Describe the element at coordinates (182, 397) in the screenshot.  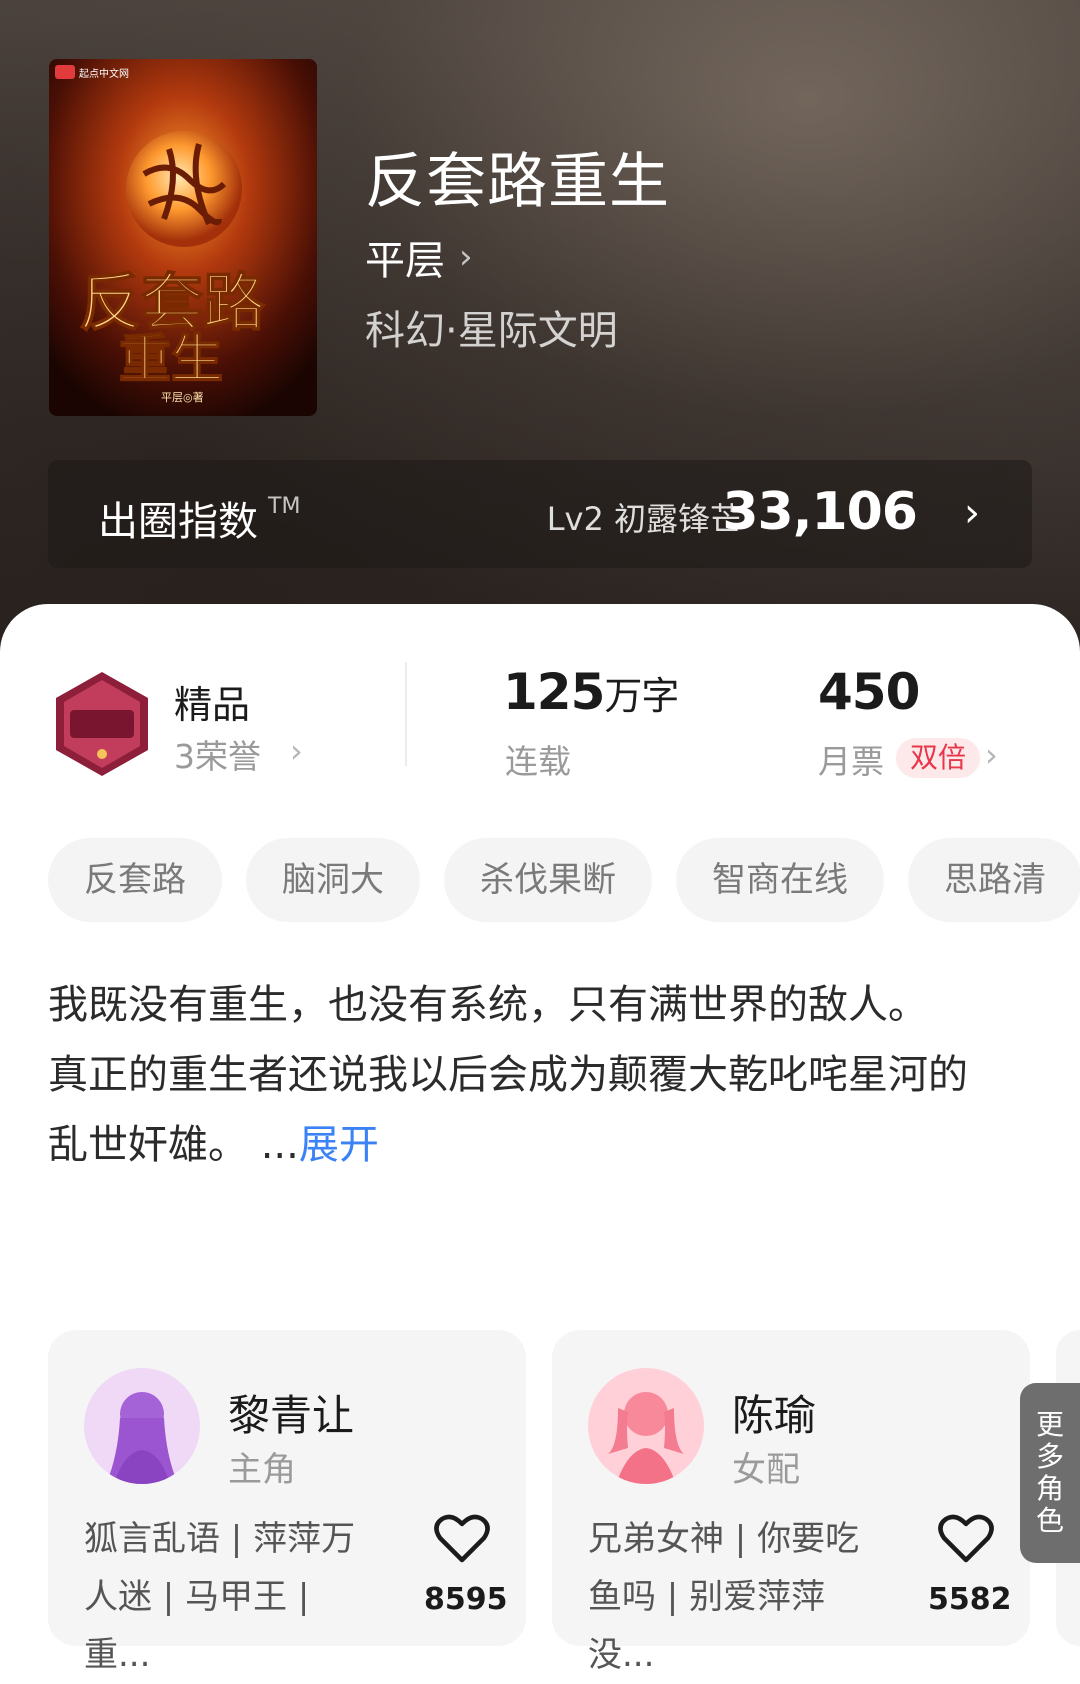
I see `cover-author-credit: 平层◎著` at that location.